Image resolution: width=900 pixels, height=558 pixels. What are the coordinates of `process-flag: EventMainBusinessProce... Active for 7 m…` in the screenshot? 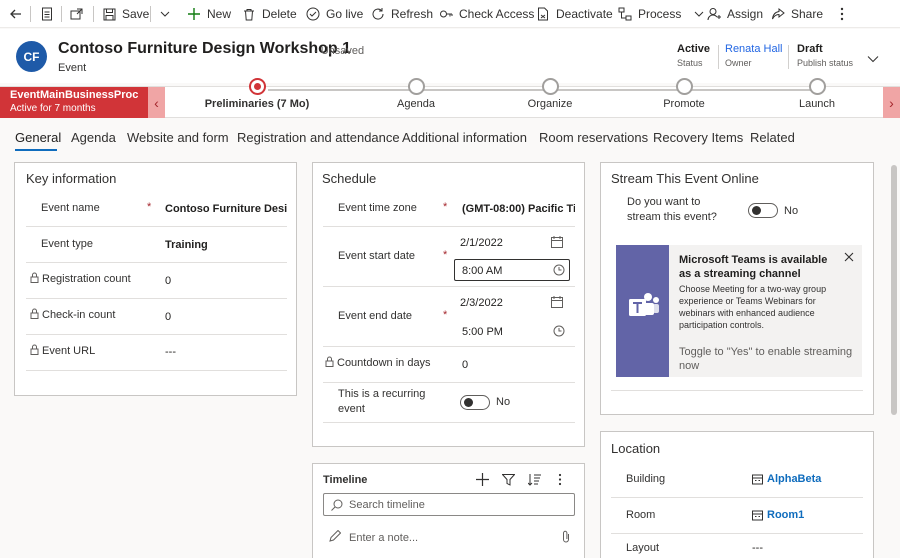 It's located at (74, 102).